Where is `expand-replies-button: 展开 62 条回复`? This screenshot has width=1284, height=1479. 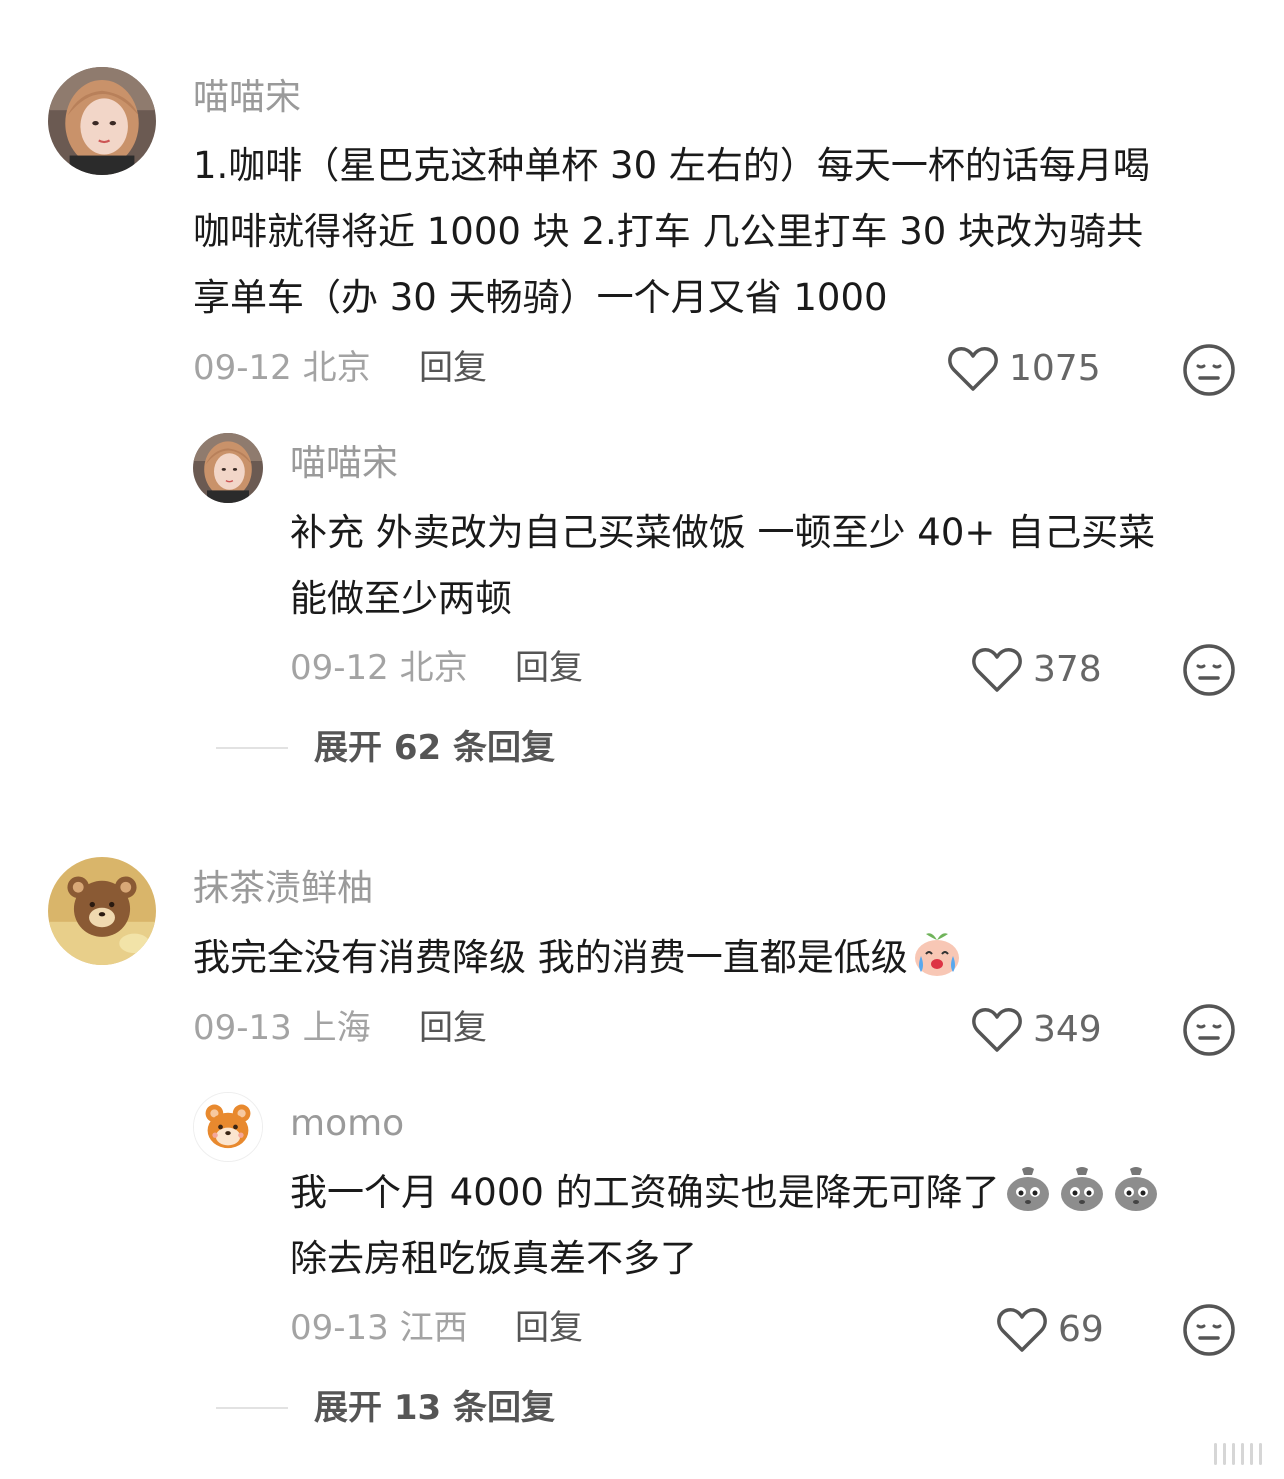 expand-replies-button: 展开 62 条回复 is located at coordinates (385, 748).